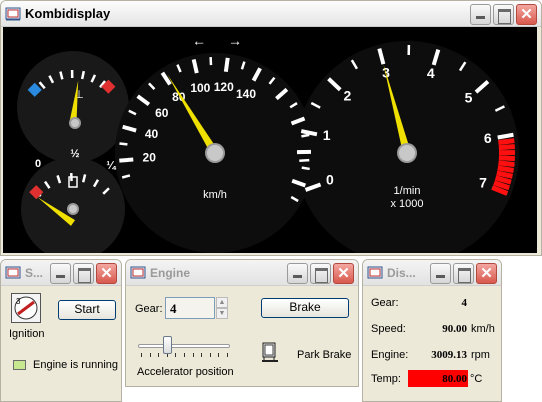 This screenshot has height=402, width=542. Describe the element at coordinates (480, 355) in the screenshot. I see `display-engine-unit: rpm` at that location.